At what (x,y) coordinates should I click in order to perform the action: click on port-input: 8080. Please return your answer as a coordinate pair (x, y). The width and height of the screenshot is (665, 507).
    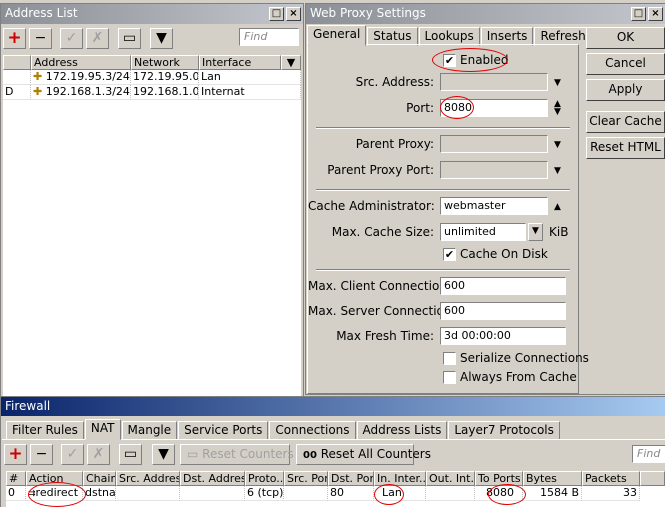
    Looking at the image, I should click on (494, 108).